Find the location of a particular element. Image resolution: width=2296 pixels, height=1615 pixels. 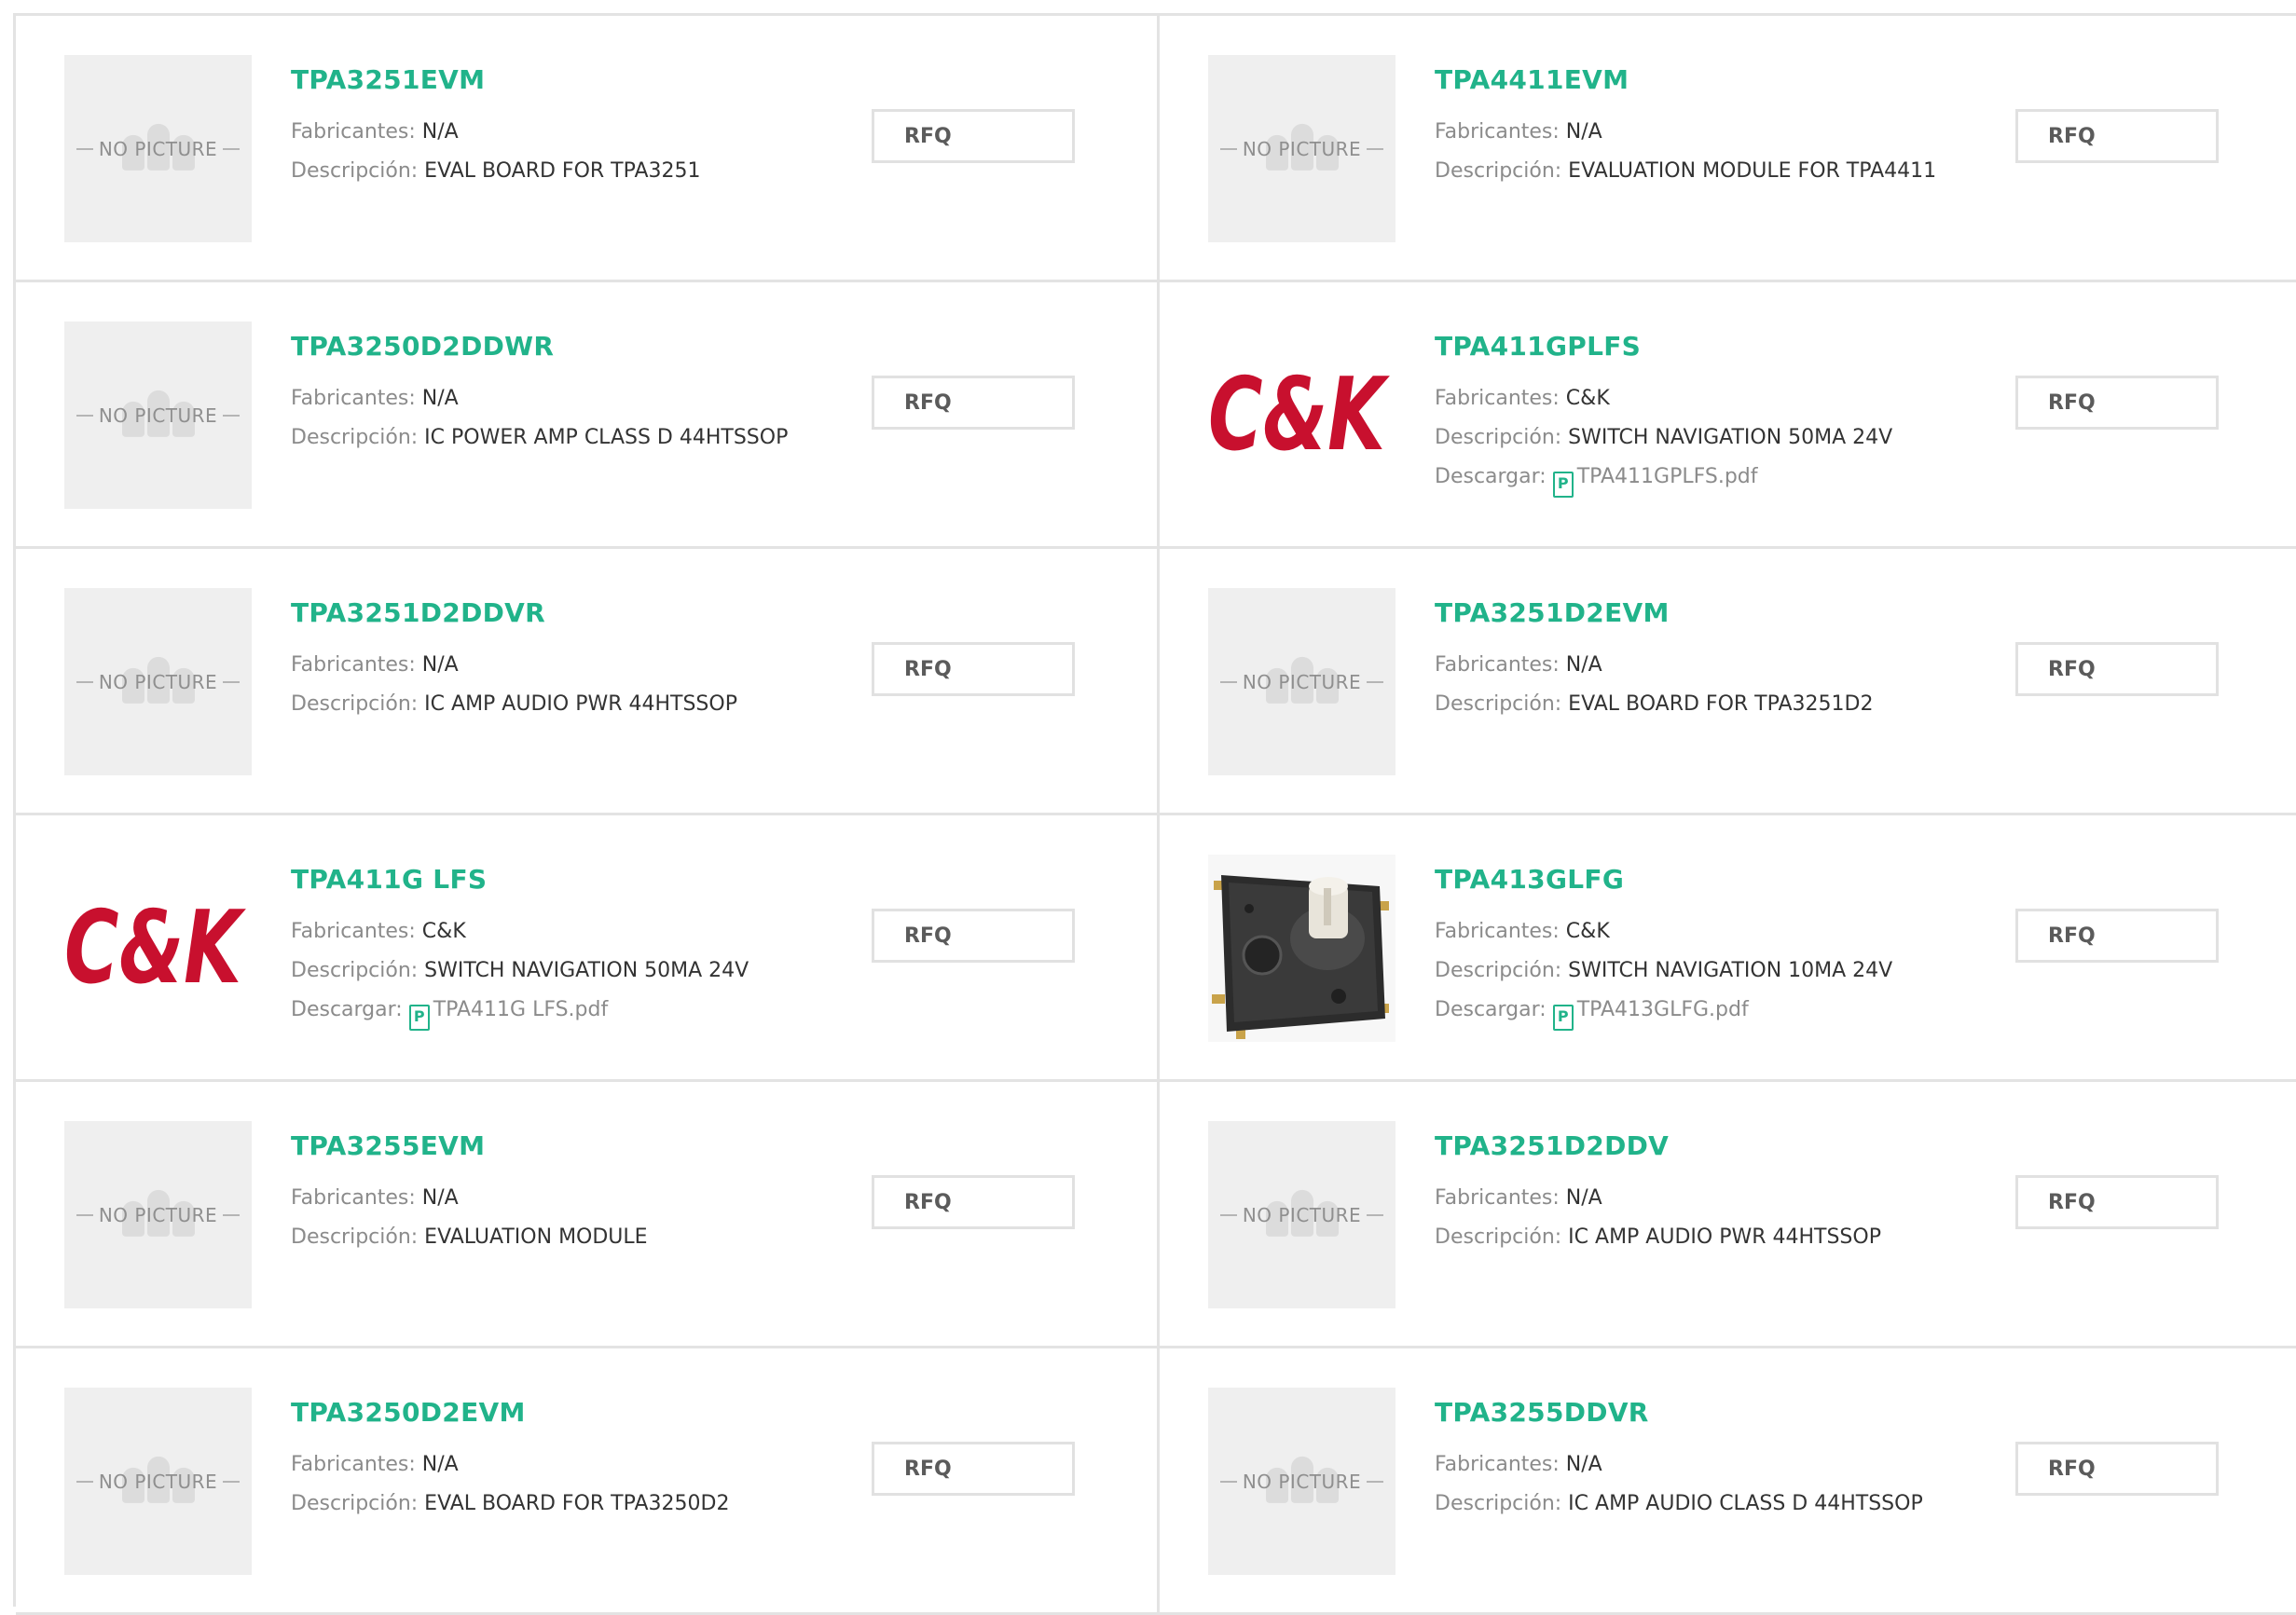

download-row: Descargar: P TPA411GPLFS.pdf is located at coordinates (1714, 478).